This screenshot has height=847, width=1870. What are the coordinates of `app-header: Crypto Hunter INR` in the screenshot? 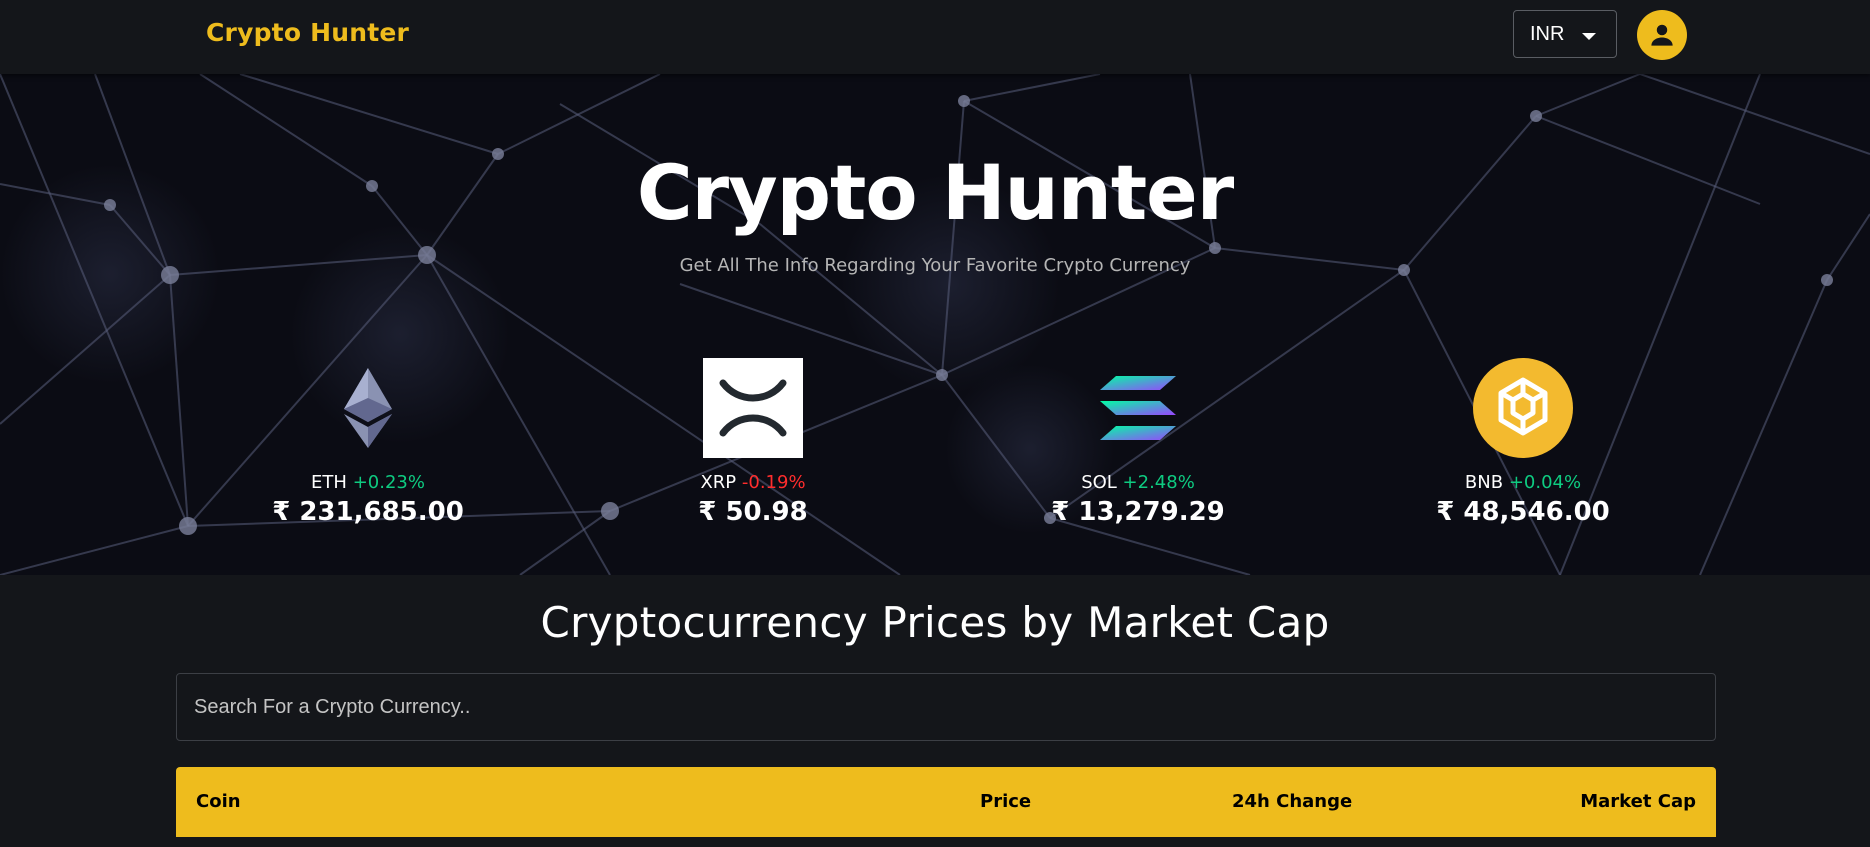 It's located at (935, 37).